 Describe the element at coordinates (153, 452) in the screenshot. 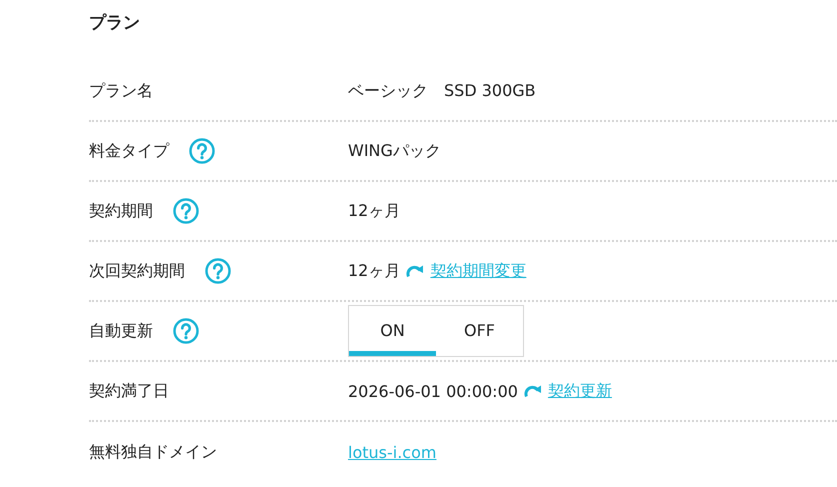

I see `field-label: 無料独自ドメイン` at that location.